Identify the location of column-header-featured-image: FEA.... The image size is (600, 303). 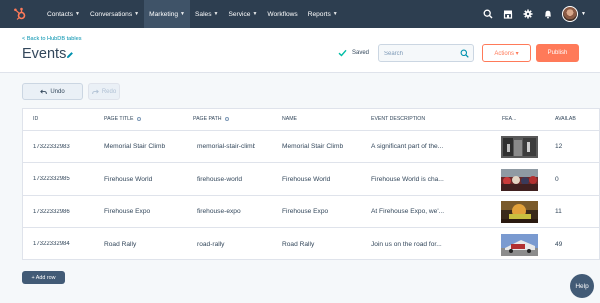
(509, 119).